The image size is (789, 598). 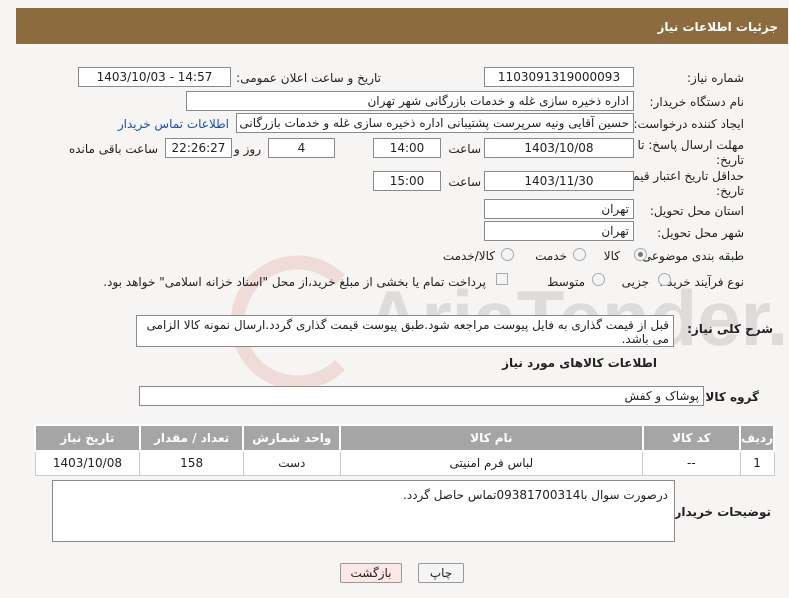 I want to click on validity-date-field: 1403/11/30, so click(x=559, y=181).